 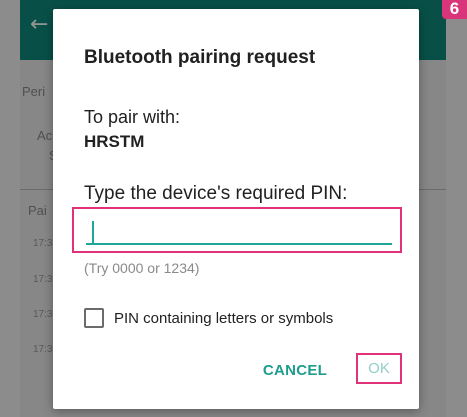 I want to click on pin-field-highlight, so click(x=237, y=230).